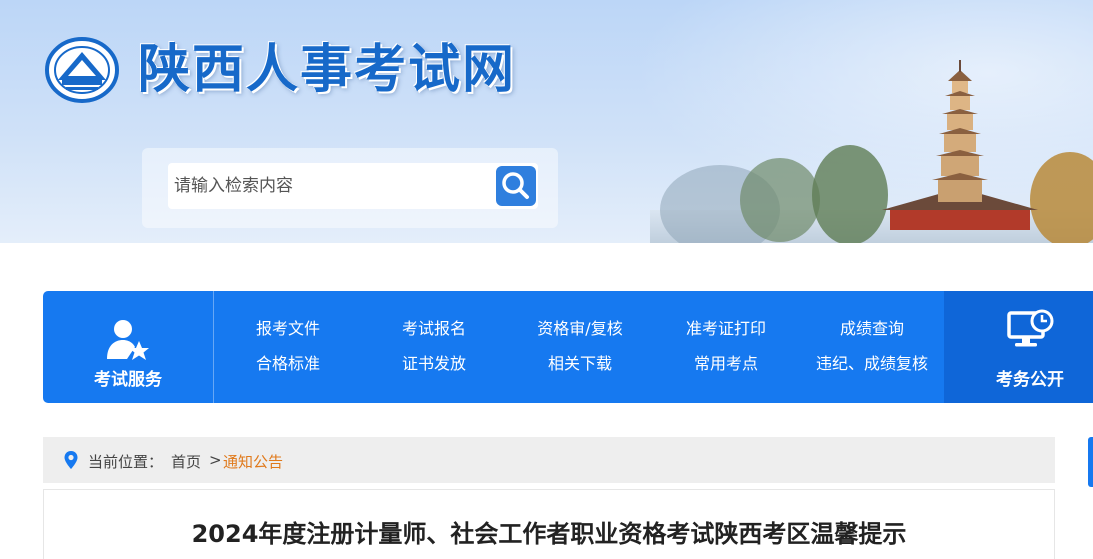 This screenshot has height=559, width=1093. Describe the element at coordinates (726, 364) in the screenshot. I see `nav-link-exam-sites: 常用考点` at that location.